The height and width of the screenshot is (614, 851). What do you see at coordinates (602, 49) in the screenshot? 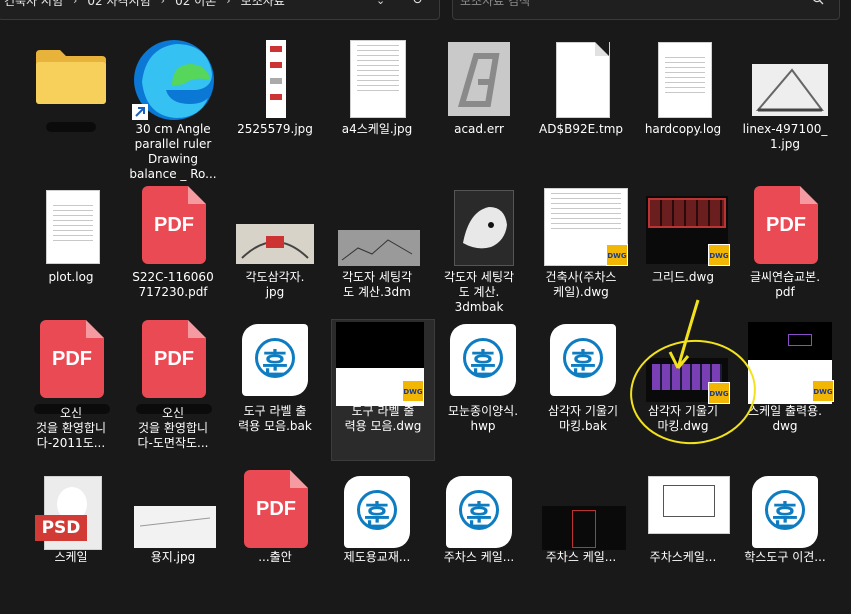
I see `fold-icon` at bounding box center [602, 49].